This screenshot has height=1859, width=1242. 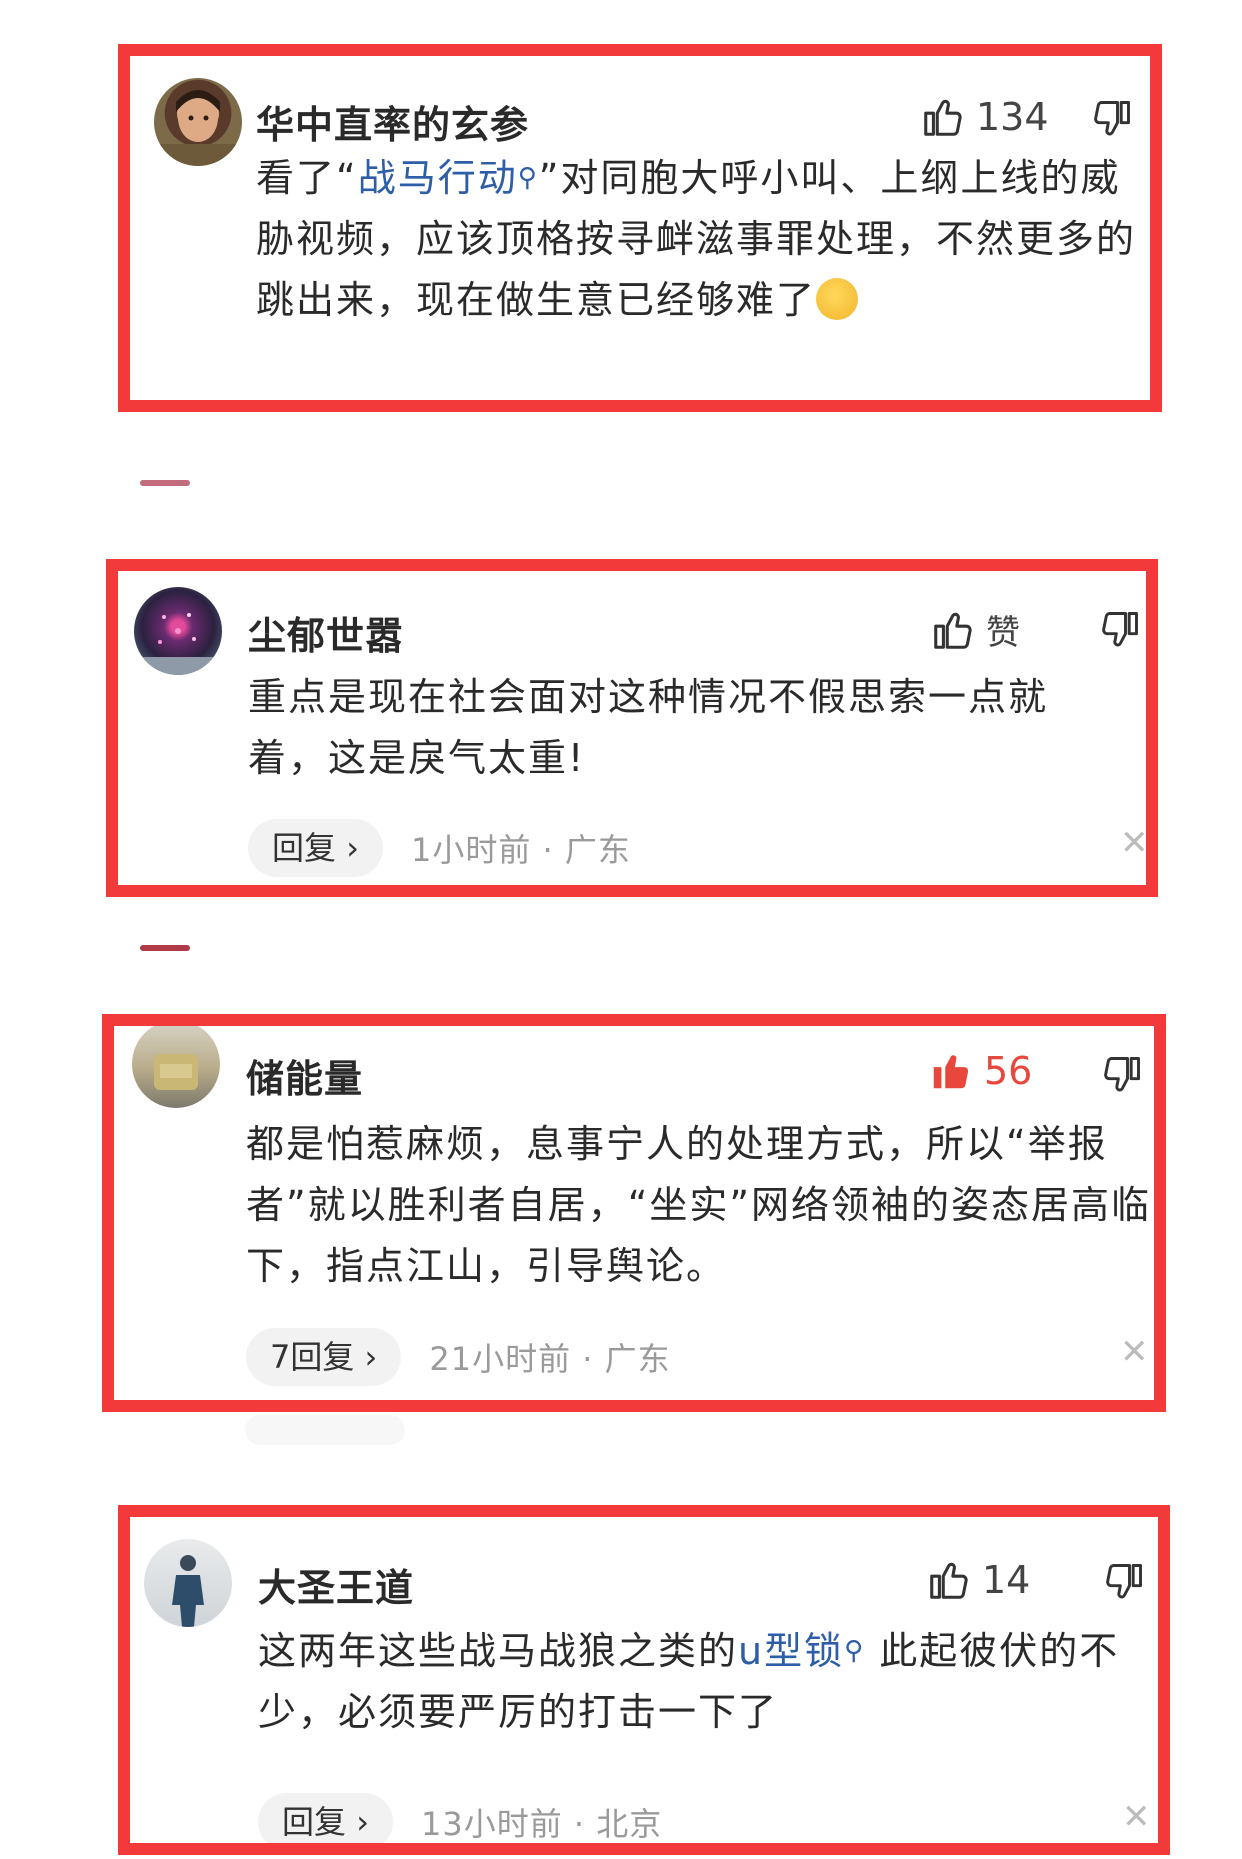 I want to click on timestamp-location: 1小时前 · 广东, so click(x=520, y=850).